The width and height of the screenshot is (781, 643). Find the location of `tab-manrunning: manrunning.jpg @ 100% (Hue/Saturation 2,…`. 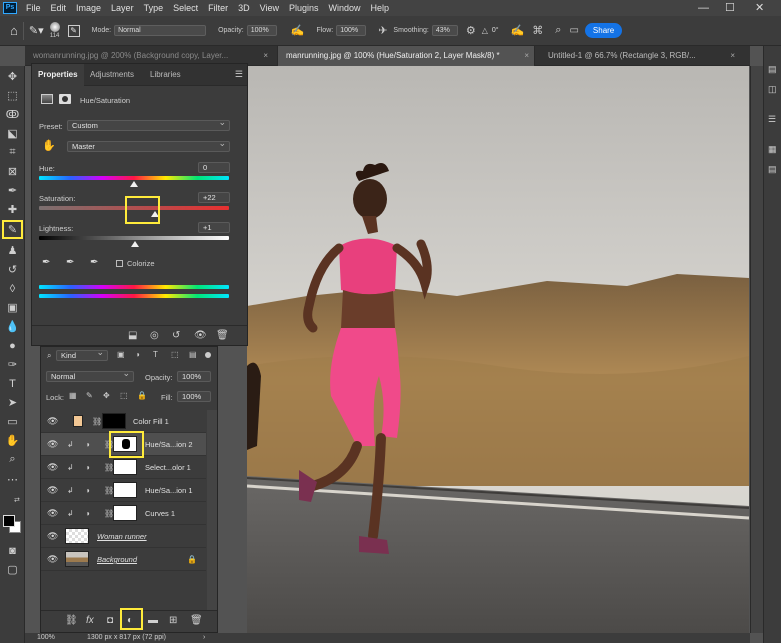

tab-manrunning: manrunning.jpg @ 100% (Hue/Saturation 2,… is located at coordinates (406, 56).